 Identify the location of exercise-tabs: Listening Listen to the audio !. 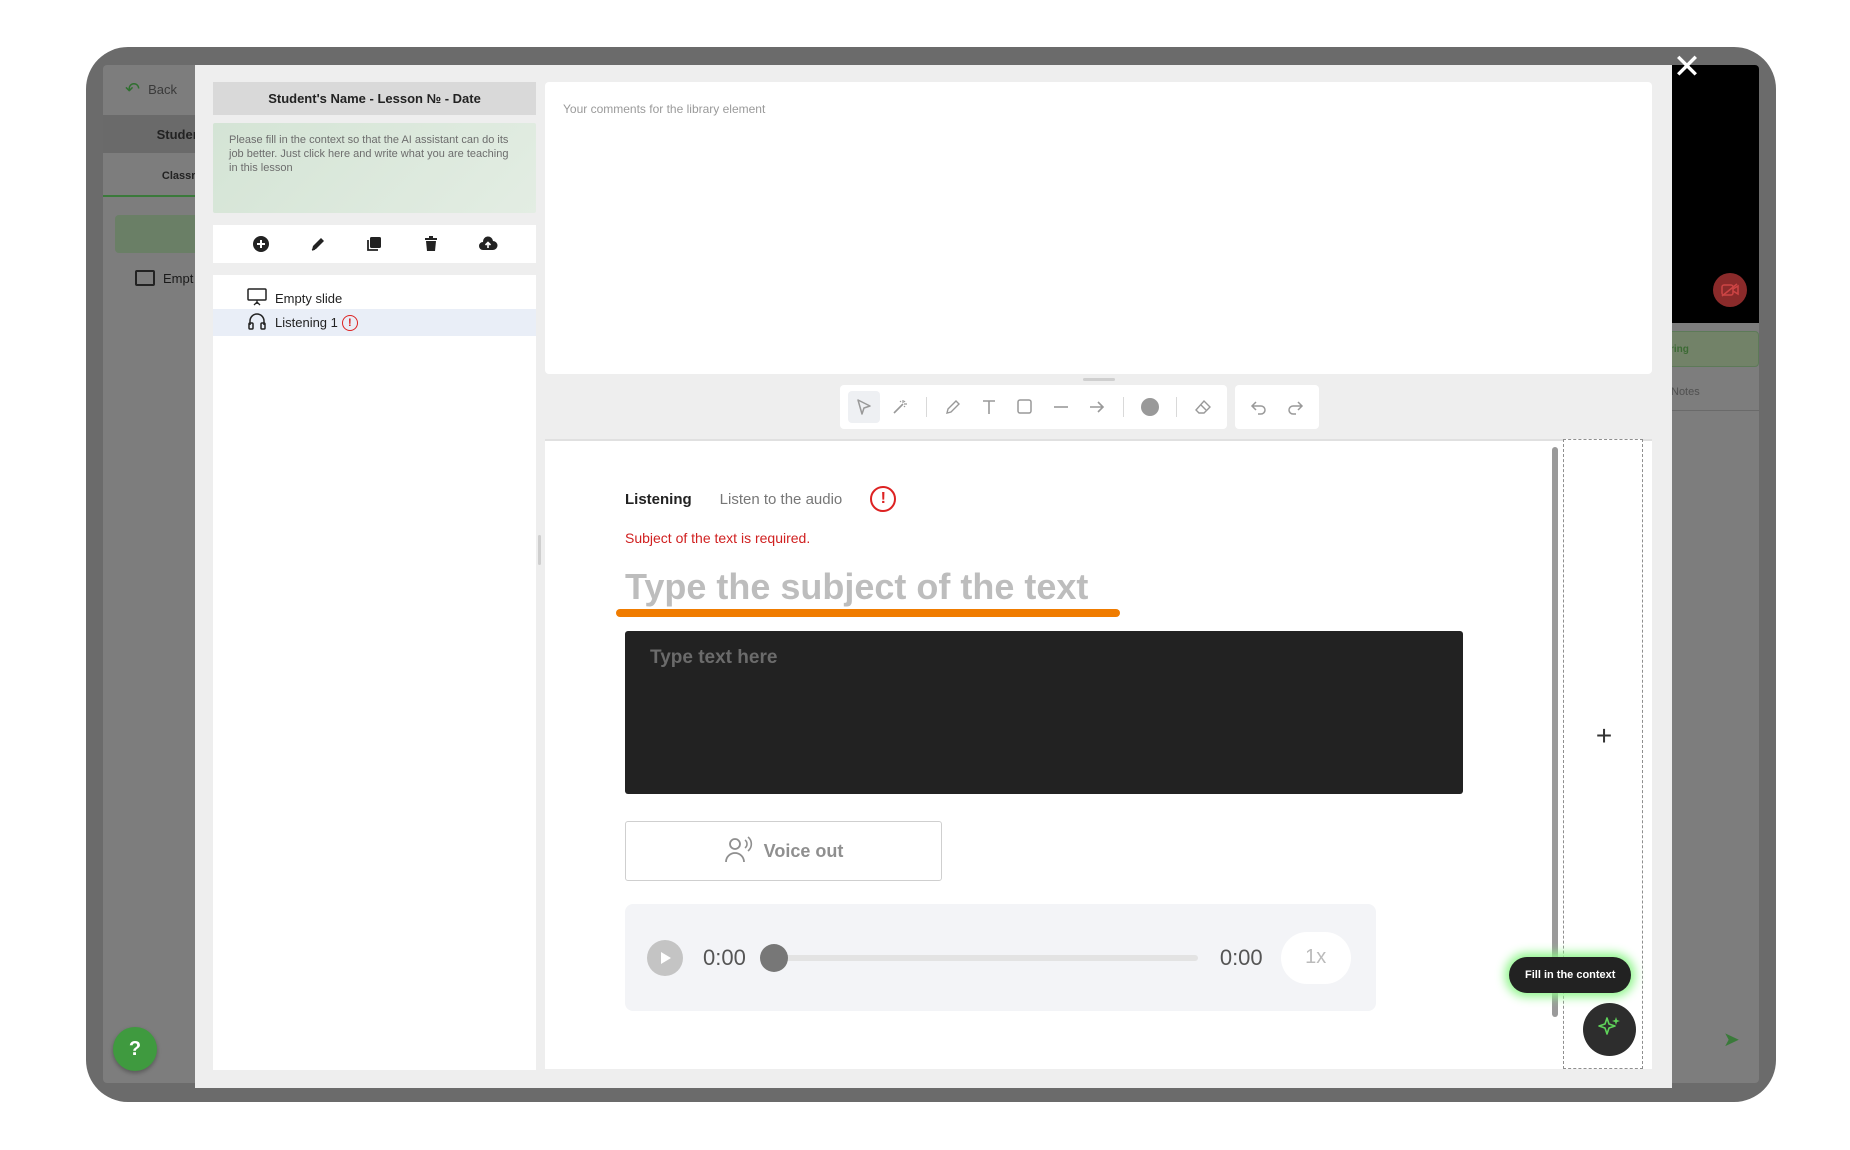
(761, 499).